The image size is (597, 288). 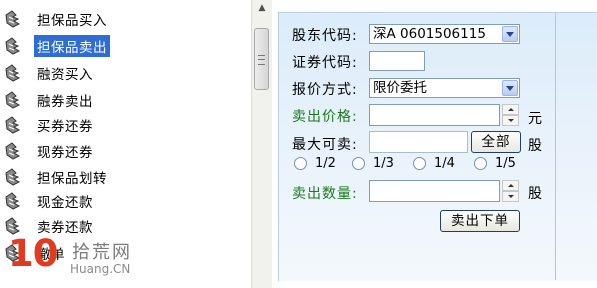 What do you see at coordinates (444, 163) in the screenshot?
I see `radio-label: 1/4` at bounding box center [444, 163].